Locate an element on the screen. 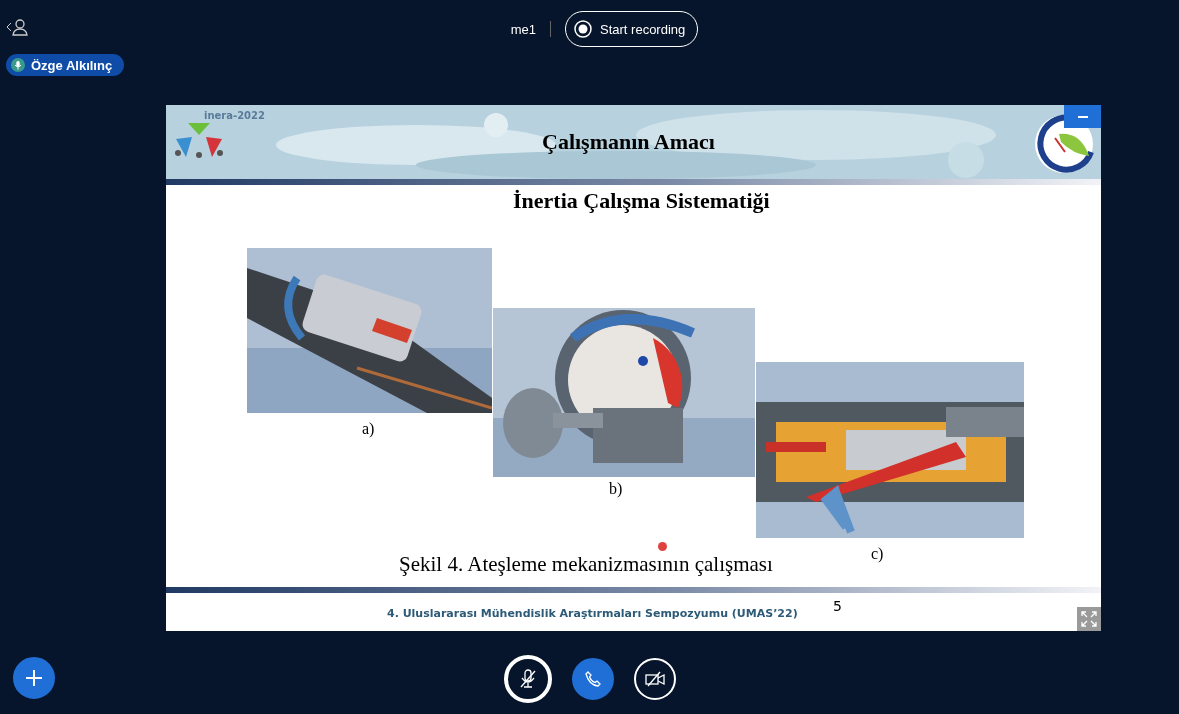 The image size is (1179, 714). pointer-dot is located at coordinates (662, 546).